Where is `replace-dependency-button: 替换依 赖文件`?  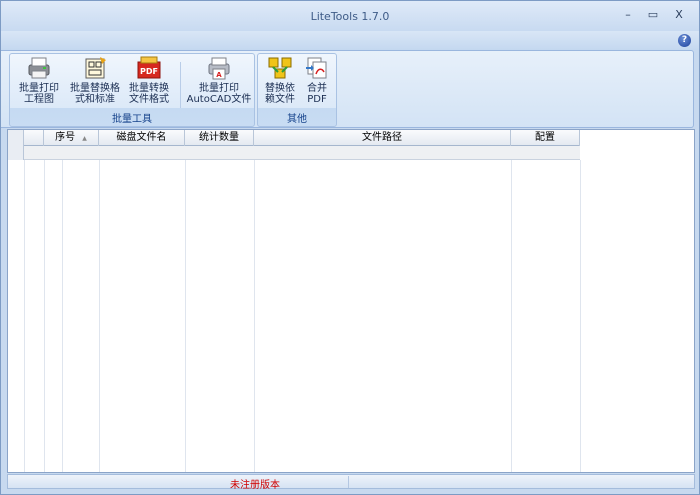
replace-dependency-button: 替换依 赖文件 is located at coordinates (280, 83).